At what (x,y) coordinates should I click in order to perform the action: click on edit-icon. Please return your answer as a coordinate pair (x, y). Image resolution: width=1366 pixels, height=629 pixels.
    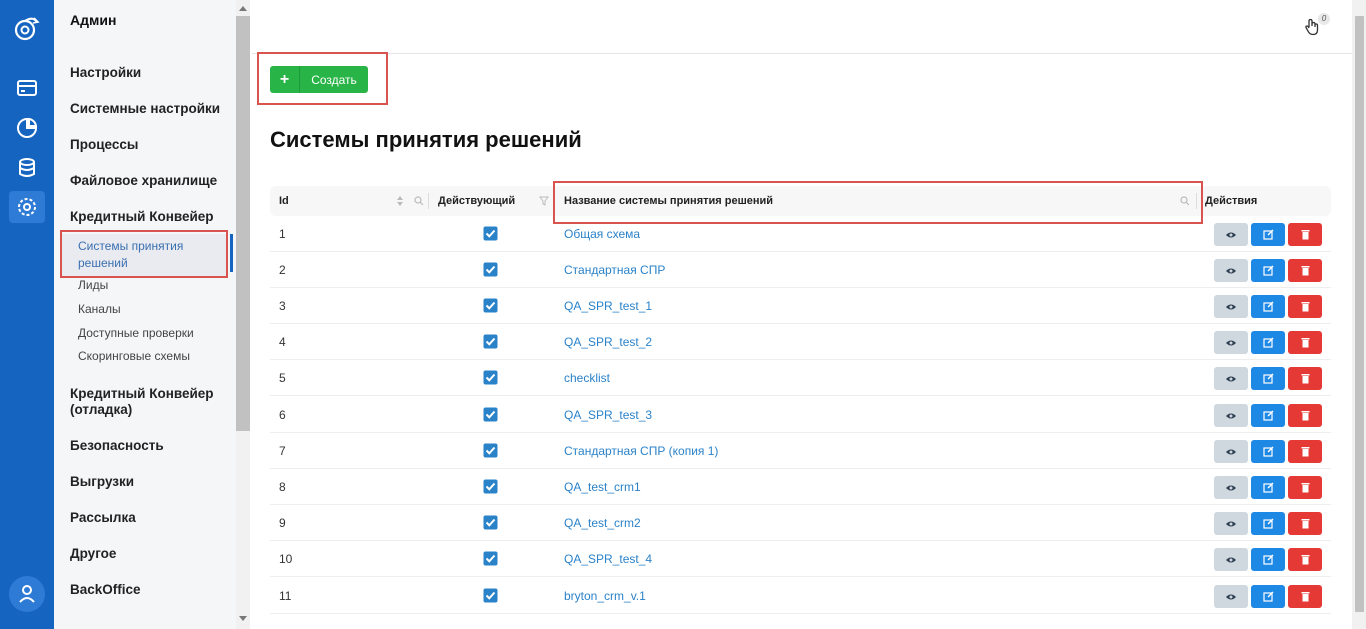
    Looking at the image, I should click on (1267, 596).